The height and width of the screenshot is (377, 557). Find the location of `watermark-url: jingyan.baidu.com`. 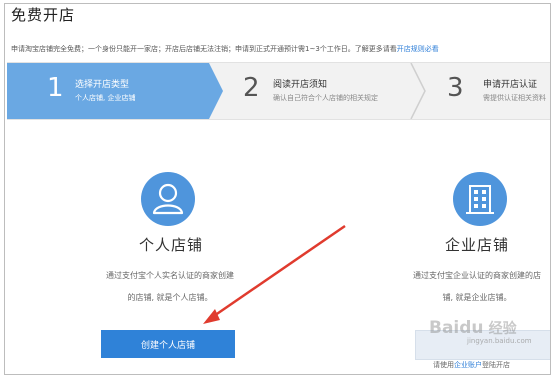

watermark-url: jingyan.baidu.com is located at coordinates (499, 341).